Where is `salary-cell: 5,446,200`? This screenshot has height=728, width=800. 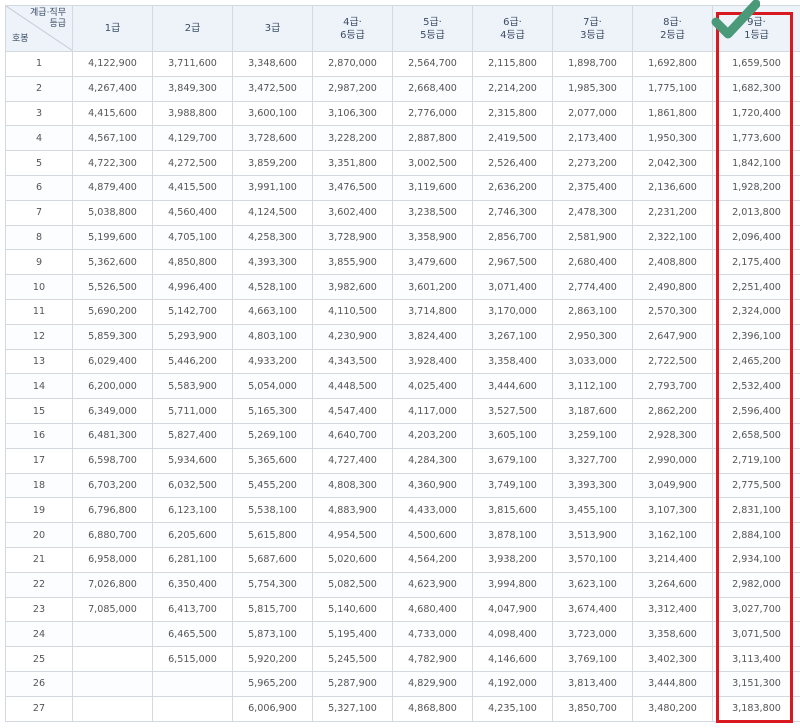
salary-cell: 5,446,200 is located at coordinates (192, 361).